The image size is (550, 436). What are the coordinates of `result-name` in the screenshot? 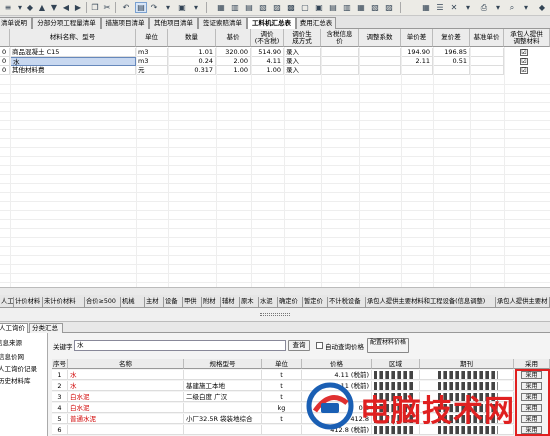 It's located at (126, 430).